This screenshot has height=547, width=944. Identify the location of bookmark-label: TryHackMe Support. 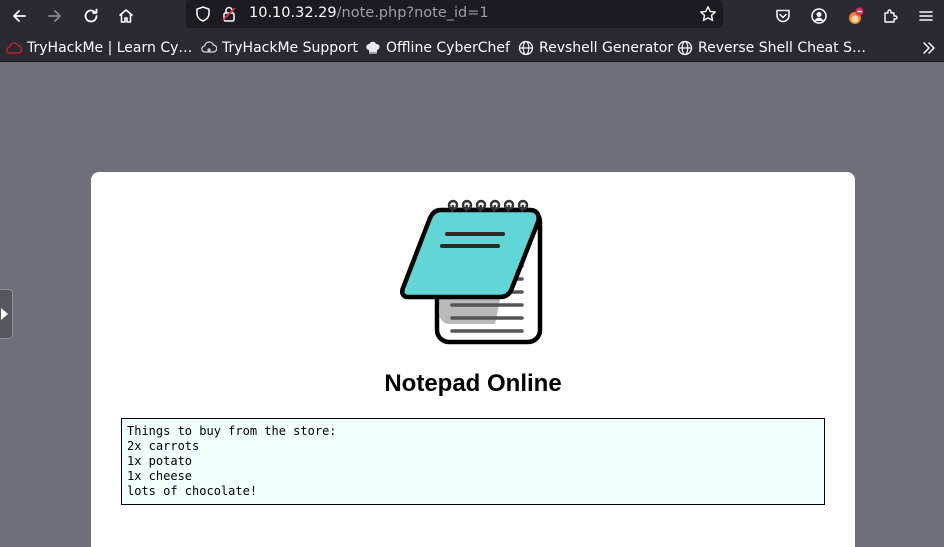
(290, 48).